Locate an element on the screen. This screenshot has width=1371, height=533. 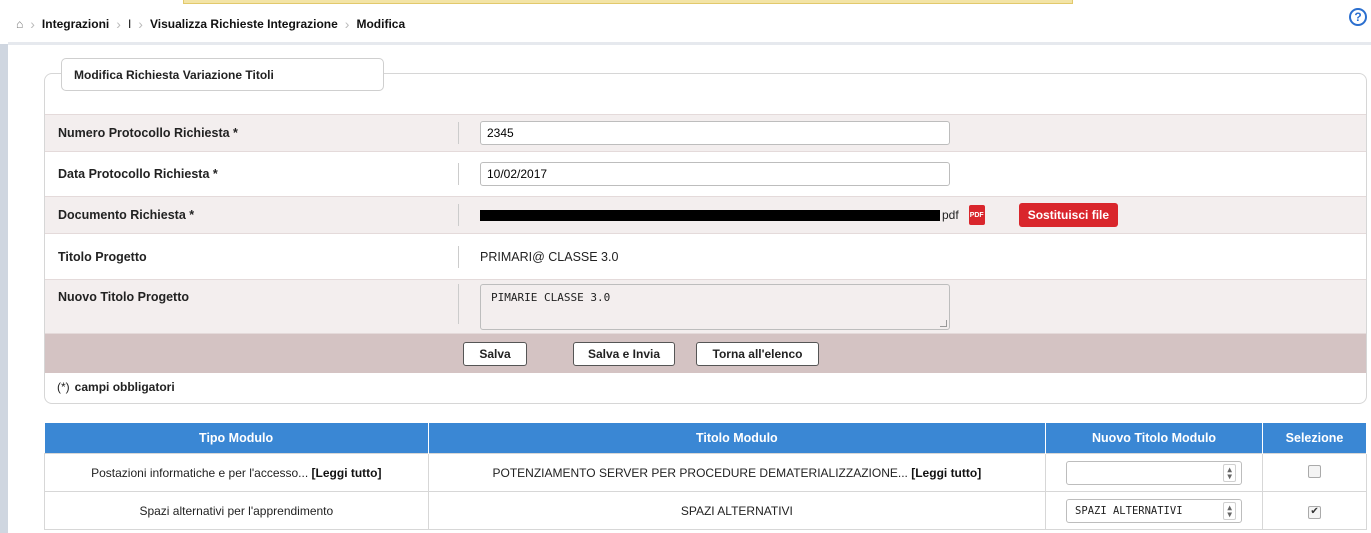
header-divider is located at coordinates (689, 43).